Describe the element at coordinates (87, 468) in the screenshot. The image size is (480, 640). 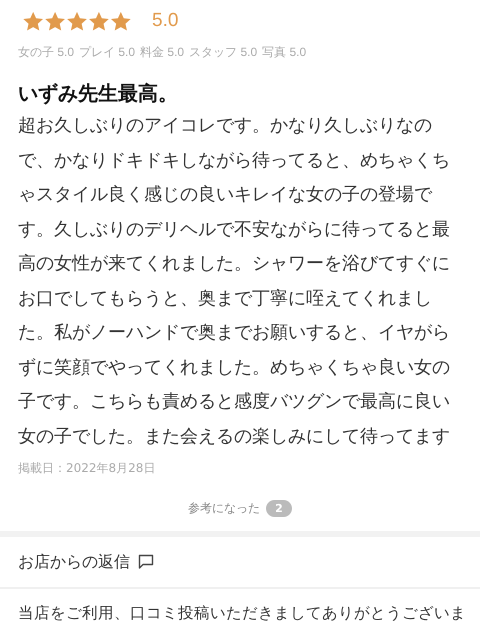
I see `posted-date: 掲載日：2022年8月28日` at that location.